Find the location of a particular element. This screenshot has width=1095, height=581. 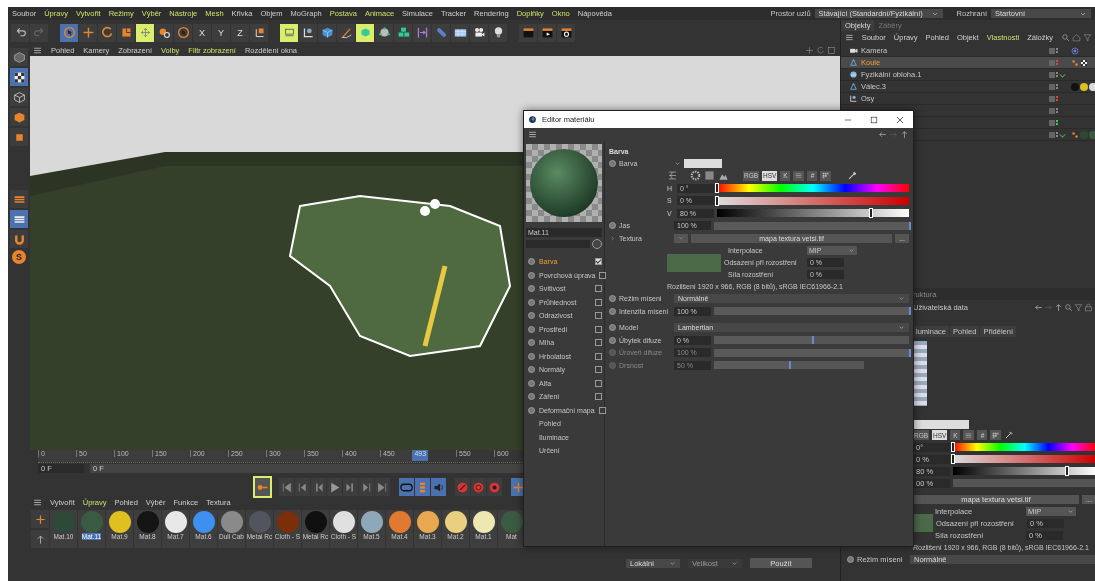

axis-button: X is located at coordinates (202, 32).